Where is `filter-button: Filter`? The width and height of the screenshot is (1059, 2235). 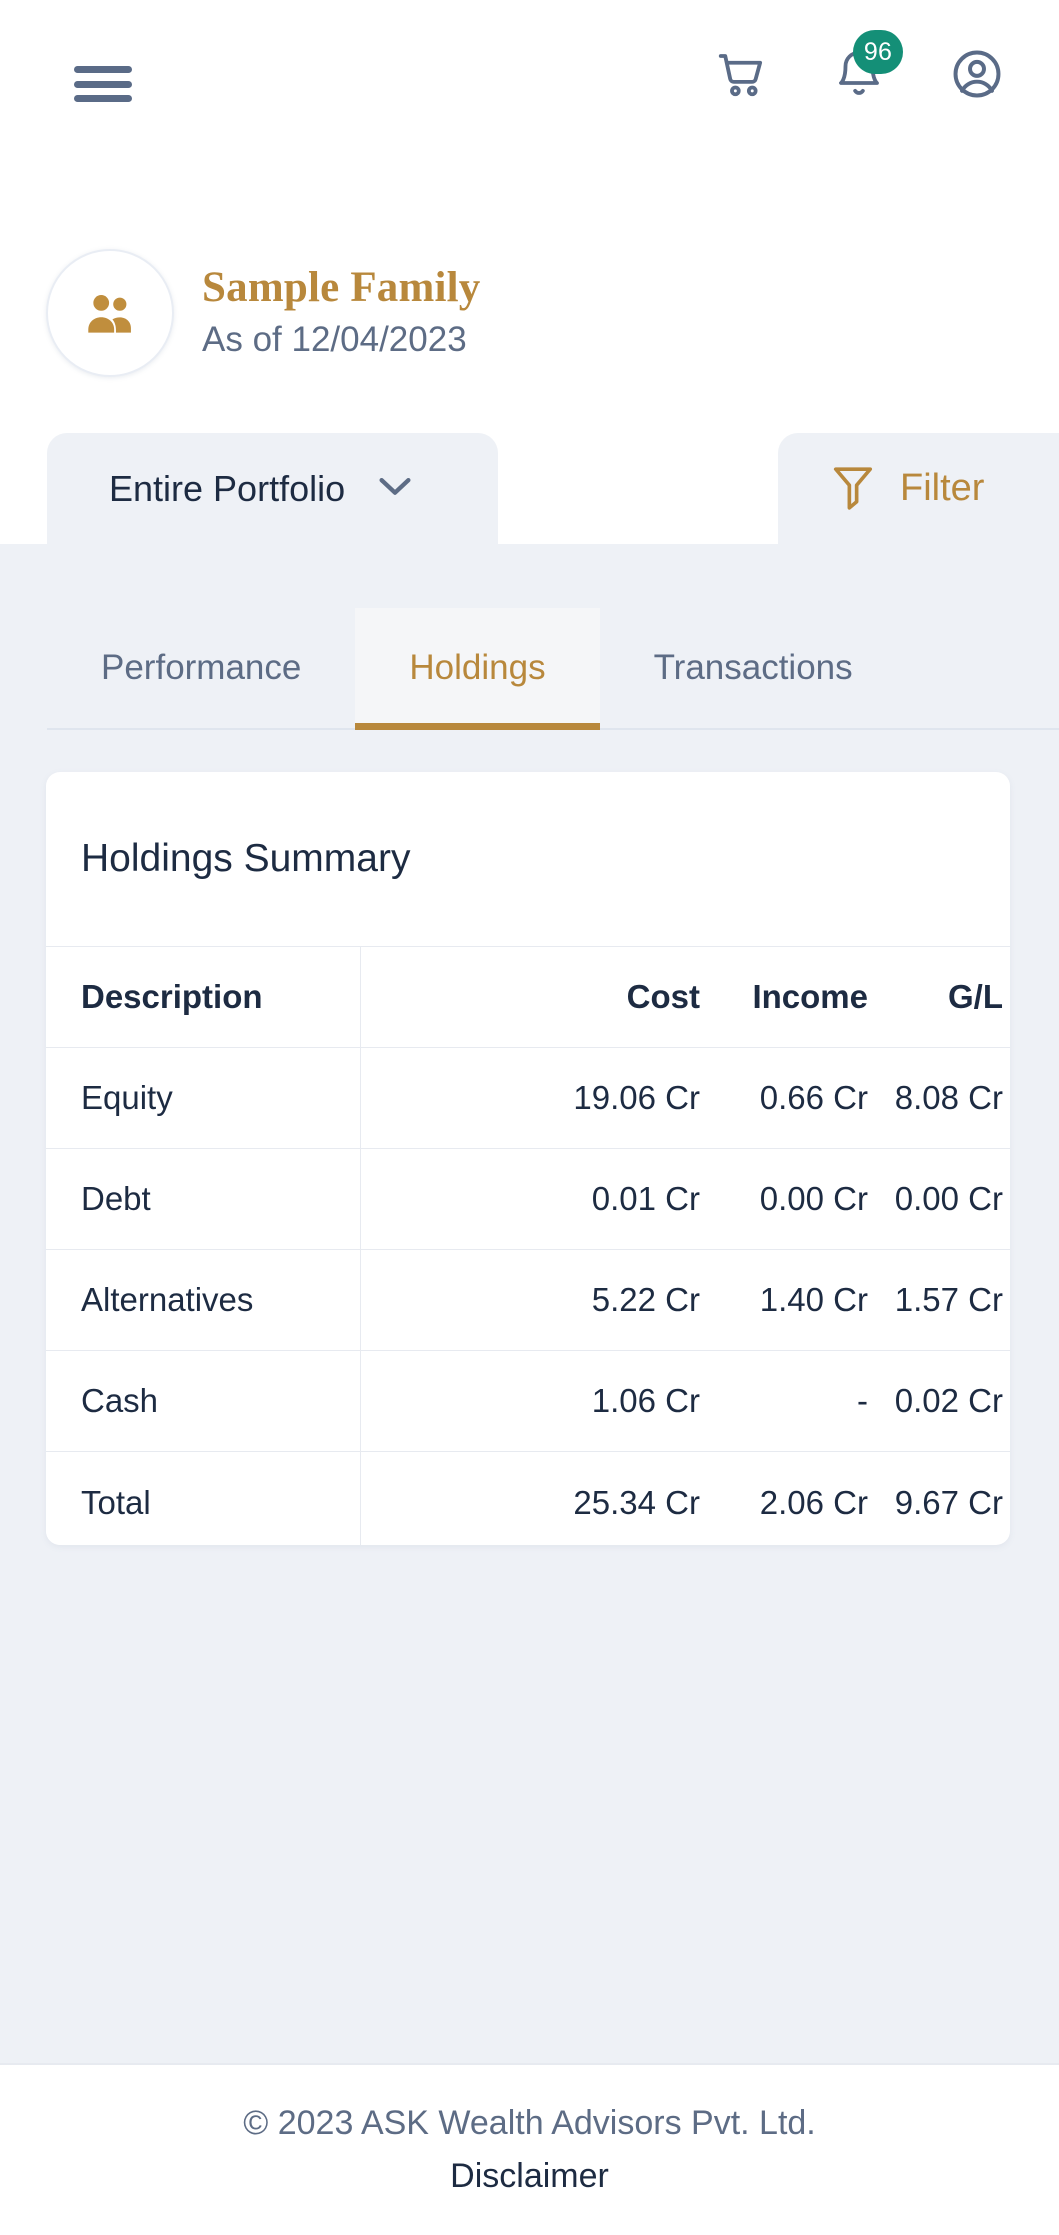 filter-button: Filter is located at coordinates (918, 488).